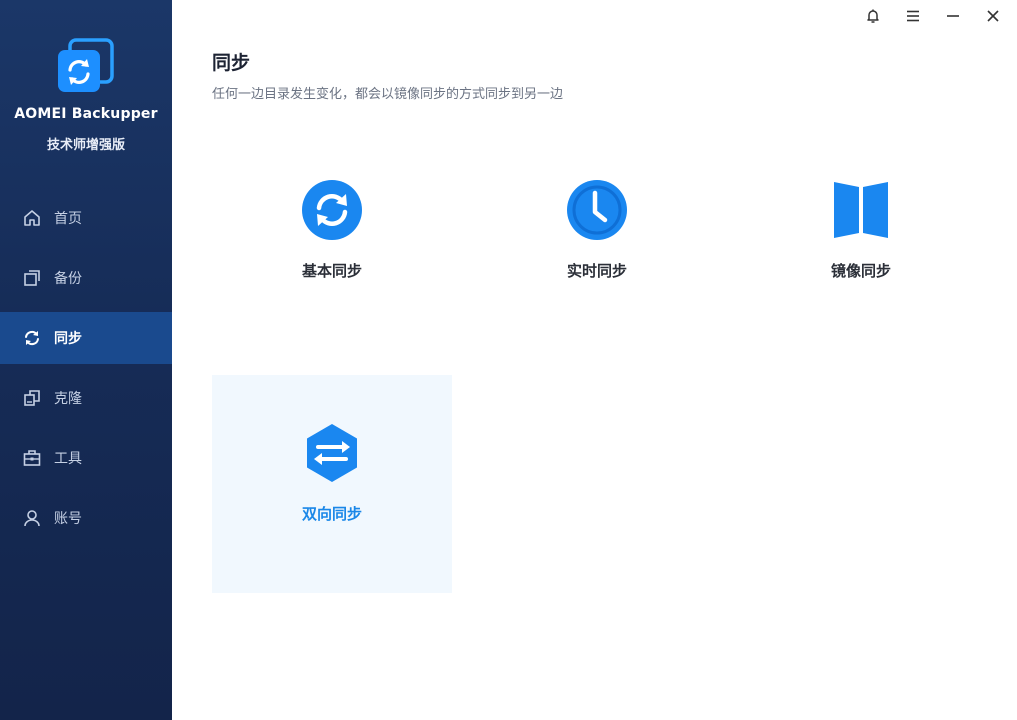 The image size is (1017, 720). What do you see at coordinates (32, 338) in the screenshot?
I see `sync-icon` at bounding box center [32, 338].